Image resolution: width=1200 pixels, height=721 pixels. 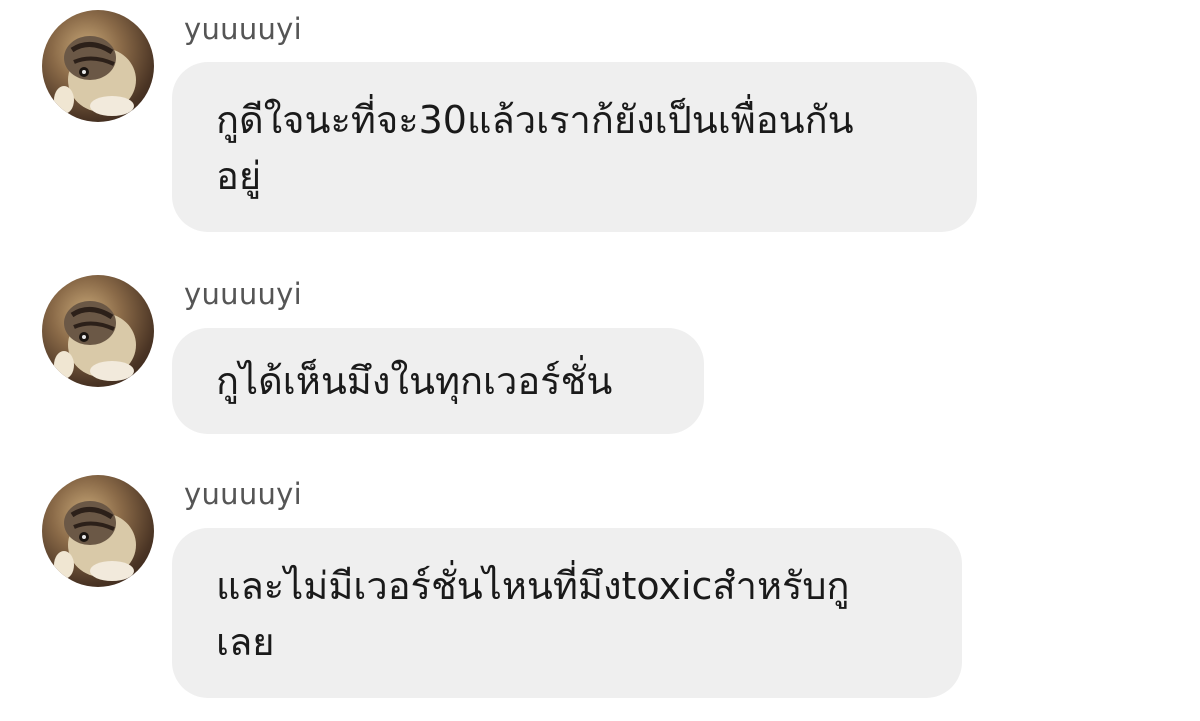 What do you see at coordinates (243, 494) in the screenshot?
I see `username: yuuuuyi` at bounding box center [243, 494].